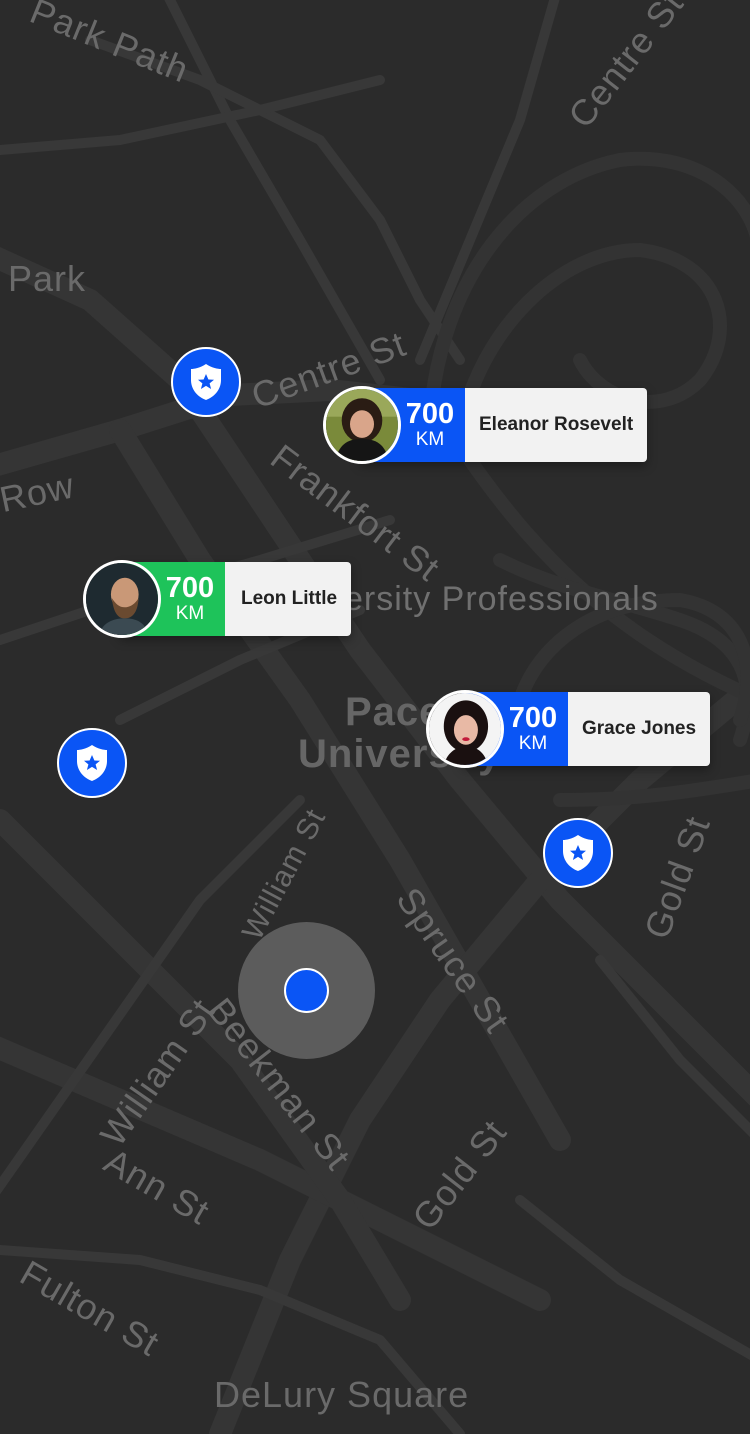 The height and width of the screenshot is (1434, 750). What do you see at coordinates (217, 599) in the screenshot?
I see `contact-marker-leon: 700 KM Leon Little` at bounding box center [217, 599].